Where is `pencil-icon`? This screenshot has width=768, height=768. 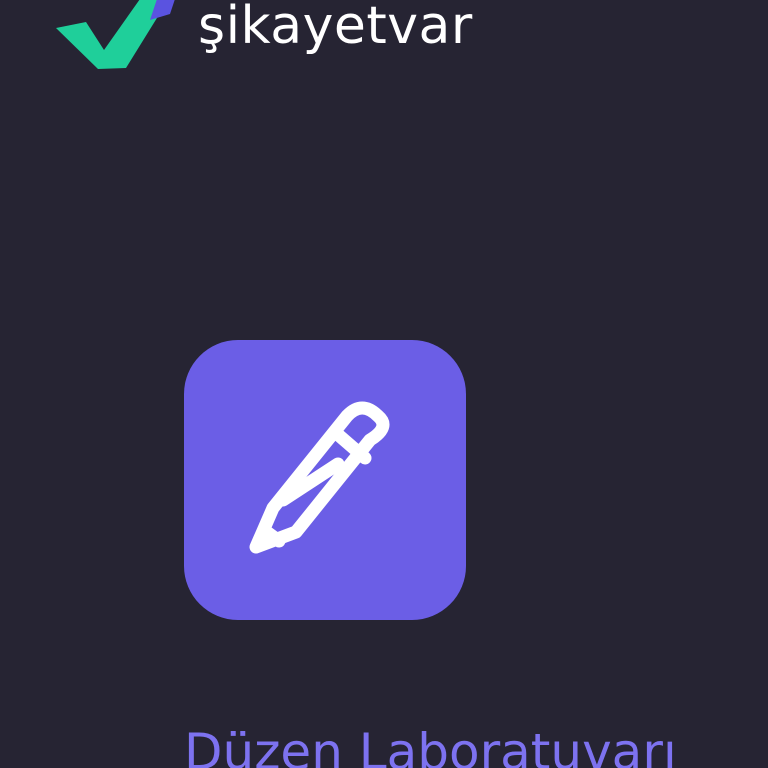 pencil-icon is located at coordinates (325, 480).